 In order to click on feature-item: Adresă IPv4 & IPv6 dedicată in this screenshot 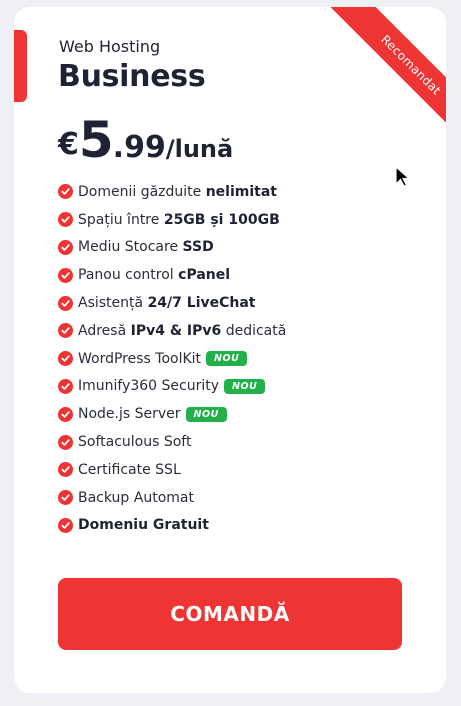, I will do `click(172, 331)`.